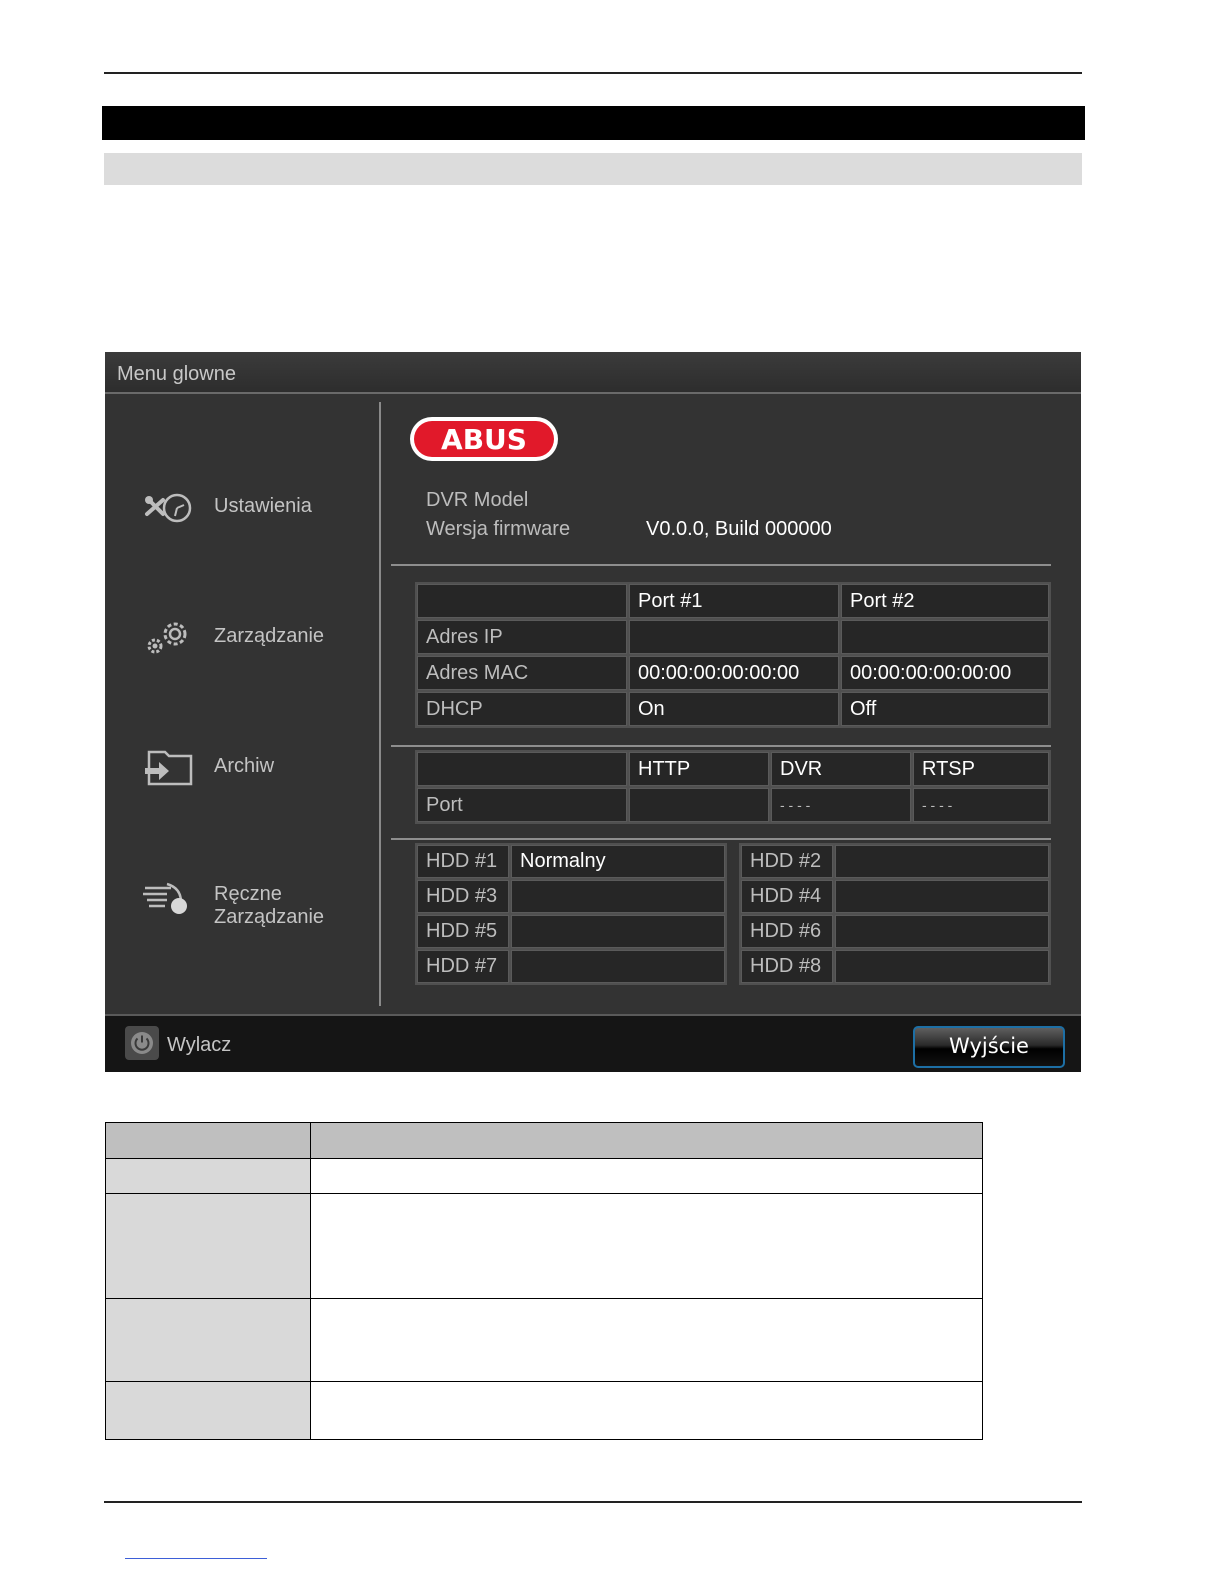 Image resolution: width=1224 pixels, height=1584 pixels. I want to click on ip-port1, so click(734, 637).